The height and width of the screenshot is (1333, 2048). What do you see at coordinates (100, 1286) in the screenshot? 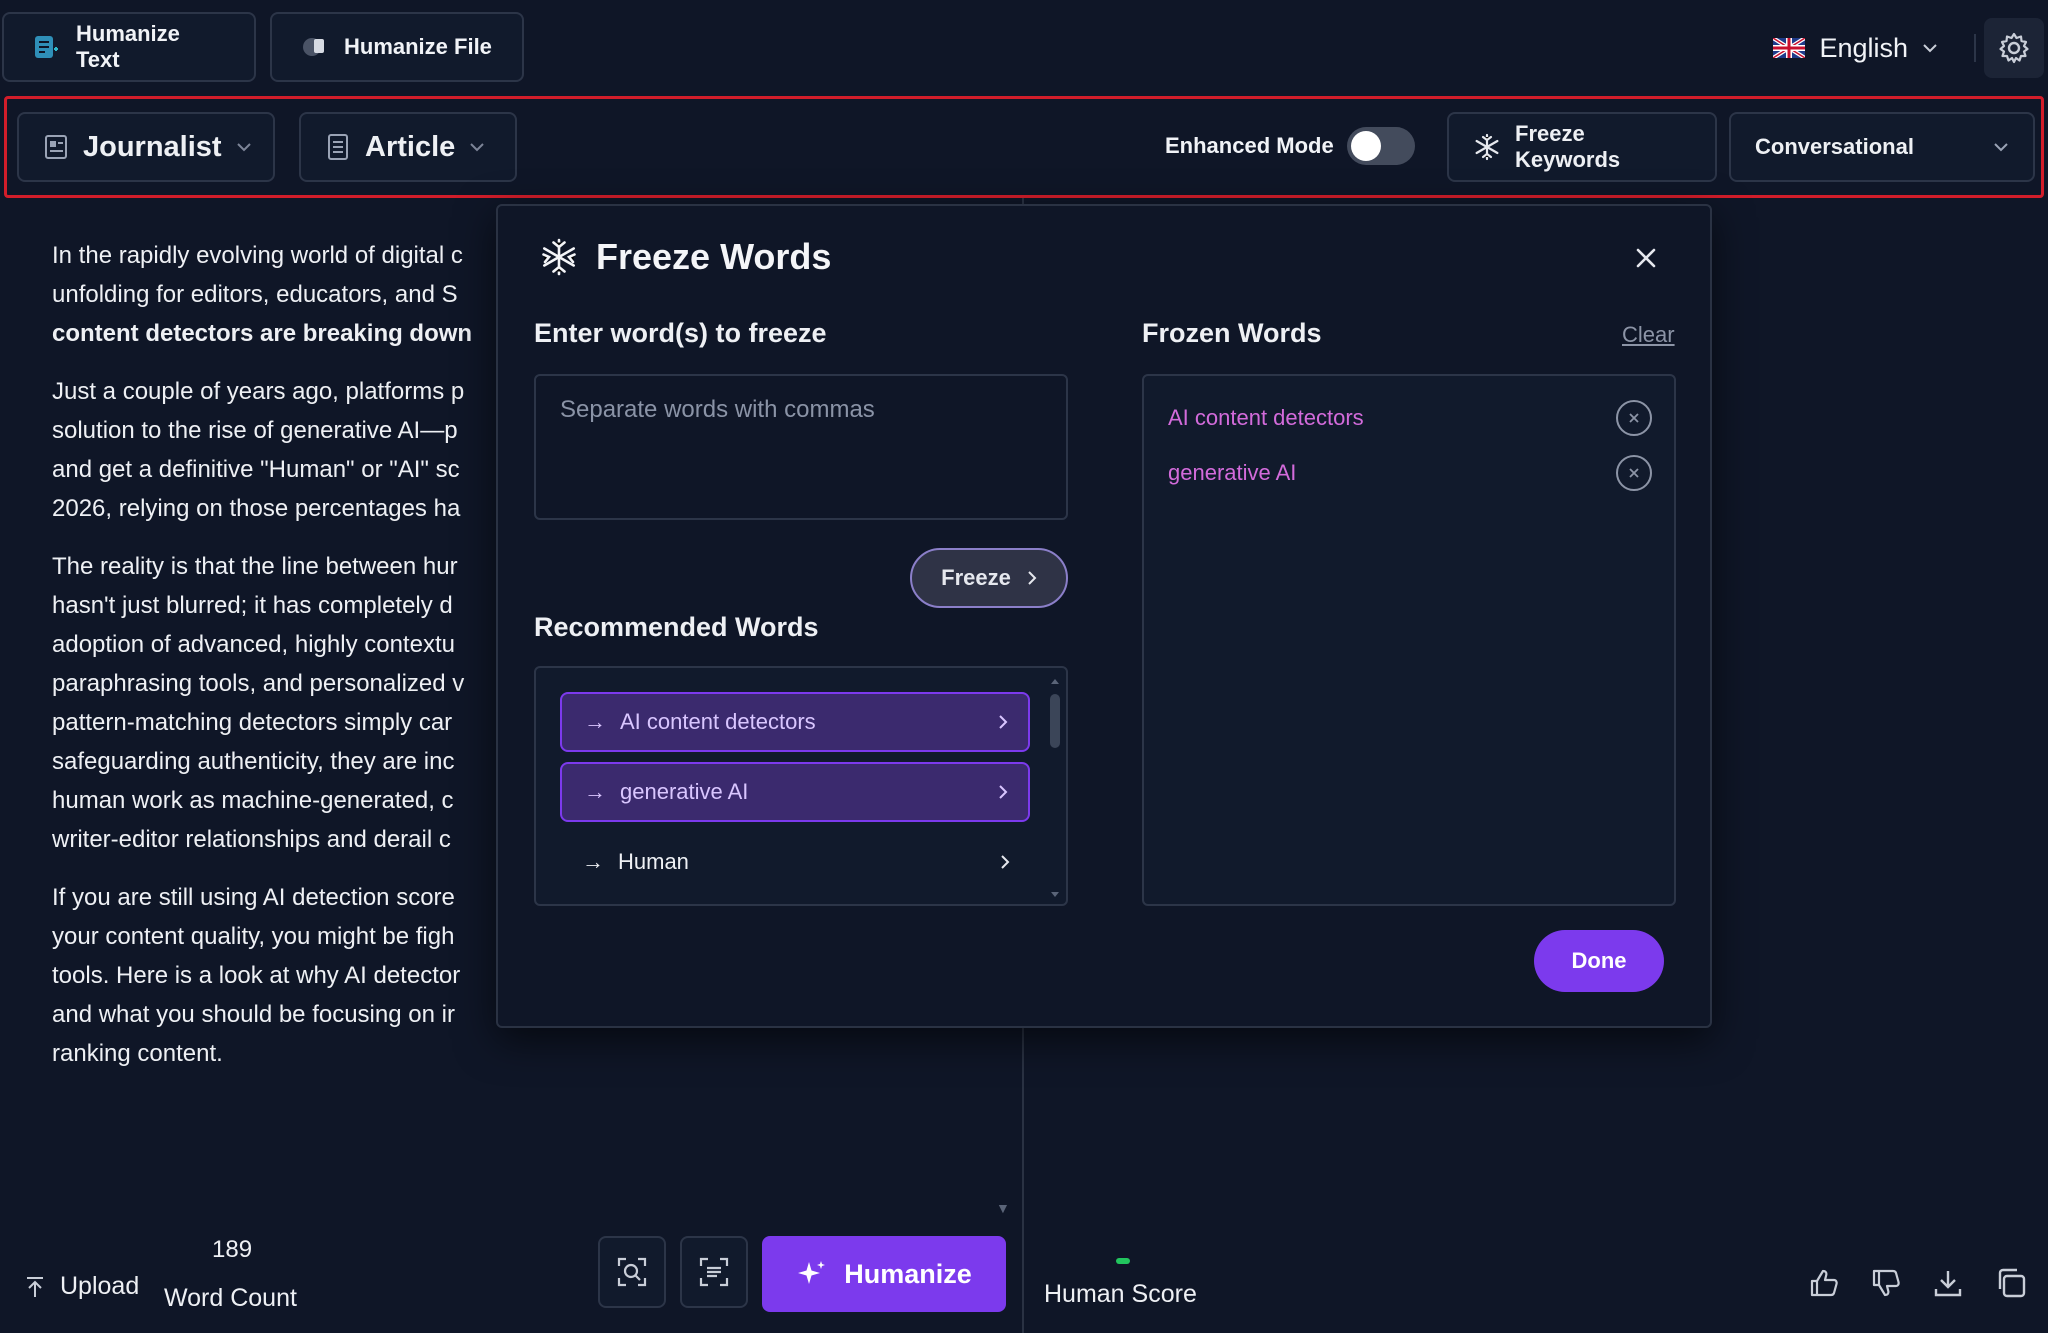
I see `upload-label: Upload` at bounding box center [100, 1286].